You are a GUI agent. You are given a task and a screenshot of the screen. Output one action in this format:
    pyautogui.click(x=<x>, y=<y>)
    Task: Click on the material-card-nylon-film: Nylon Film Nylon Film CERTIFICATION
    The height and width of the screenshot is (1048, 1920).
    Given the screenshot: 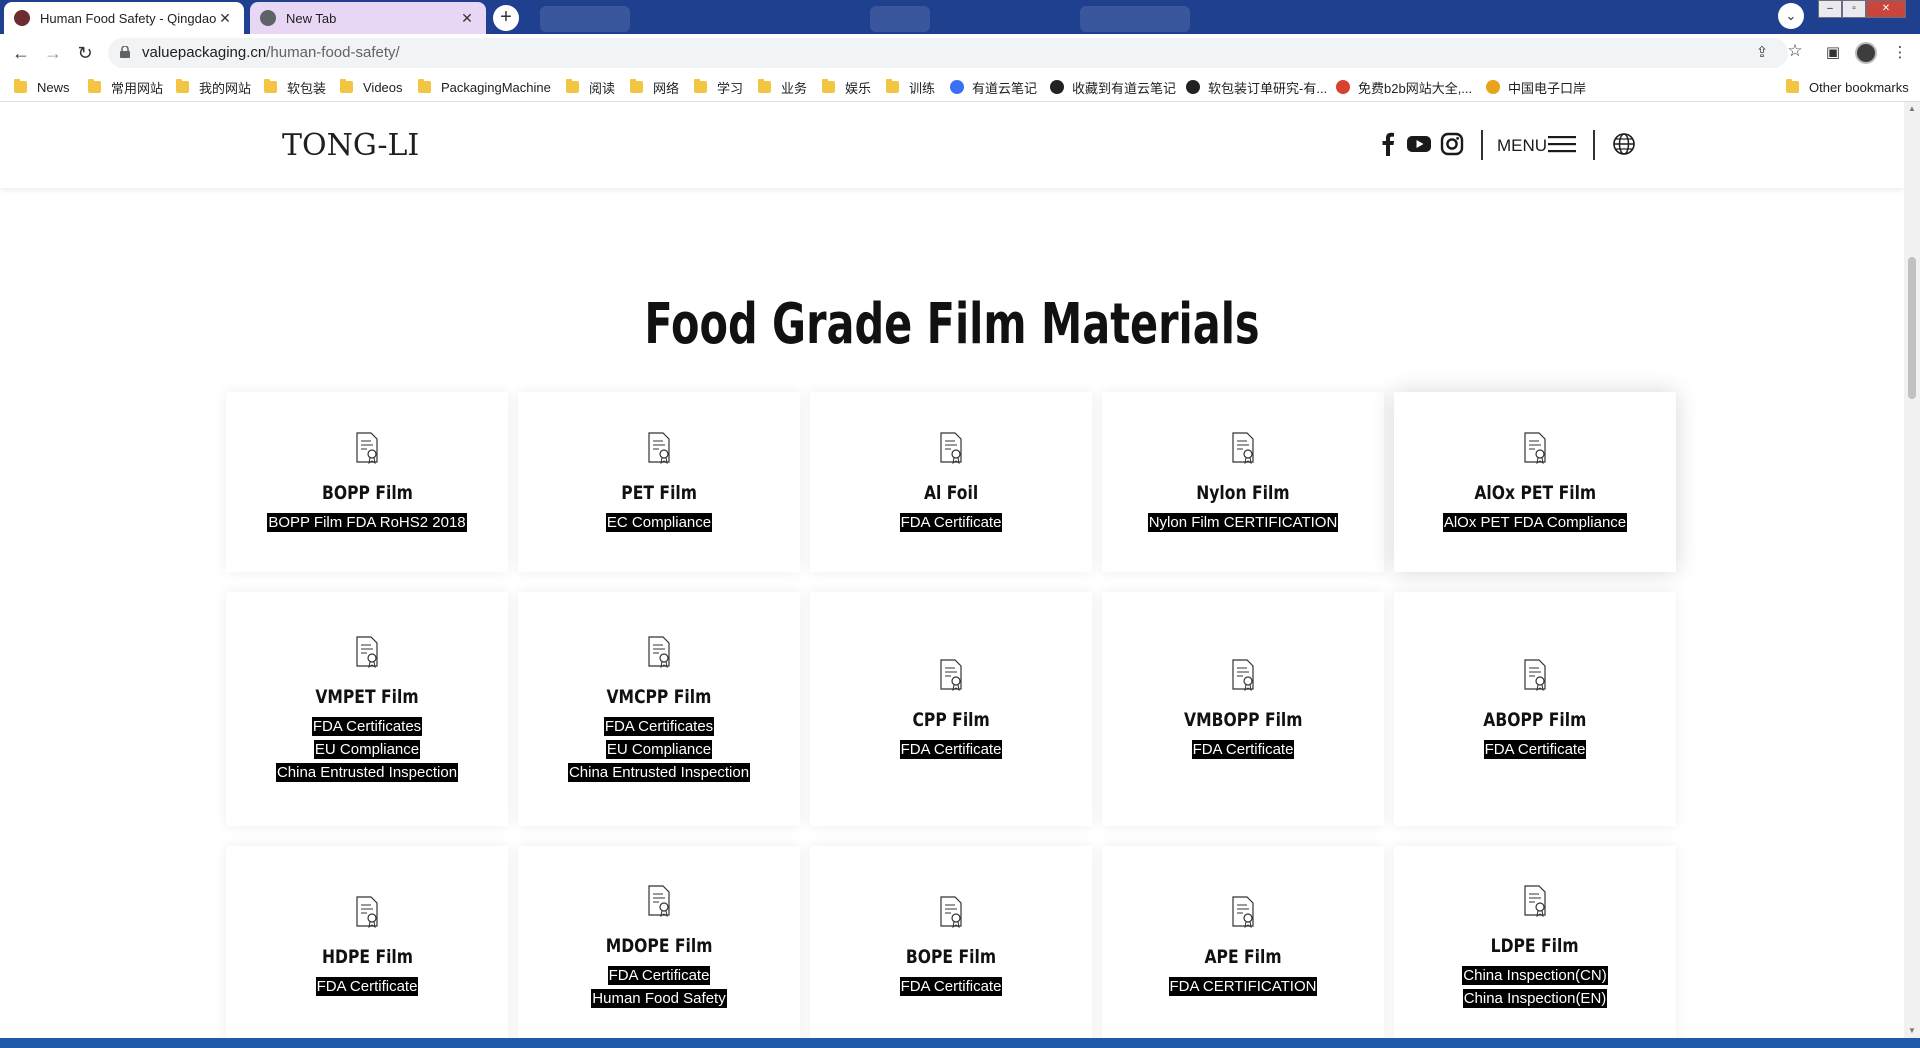 What is the action you would take?
    pyautogui.click(x=1243, y=482)
    